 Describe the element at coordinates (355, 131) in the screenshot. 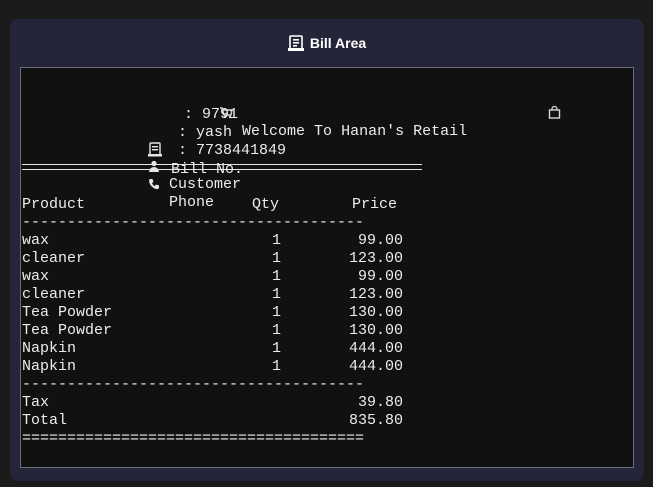

I see `welcome-text: Welcome To Hanan's Retail` at that location.